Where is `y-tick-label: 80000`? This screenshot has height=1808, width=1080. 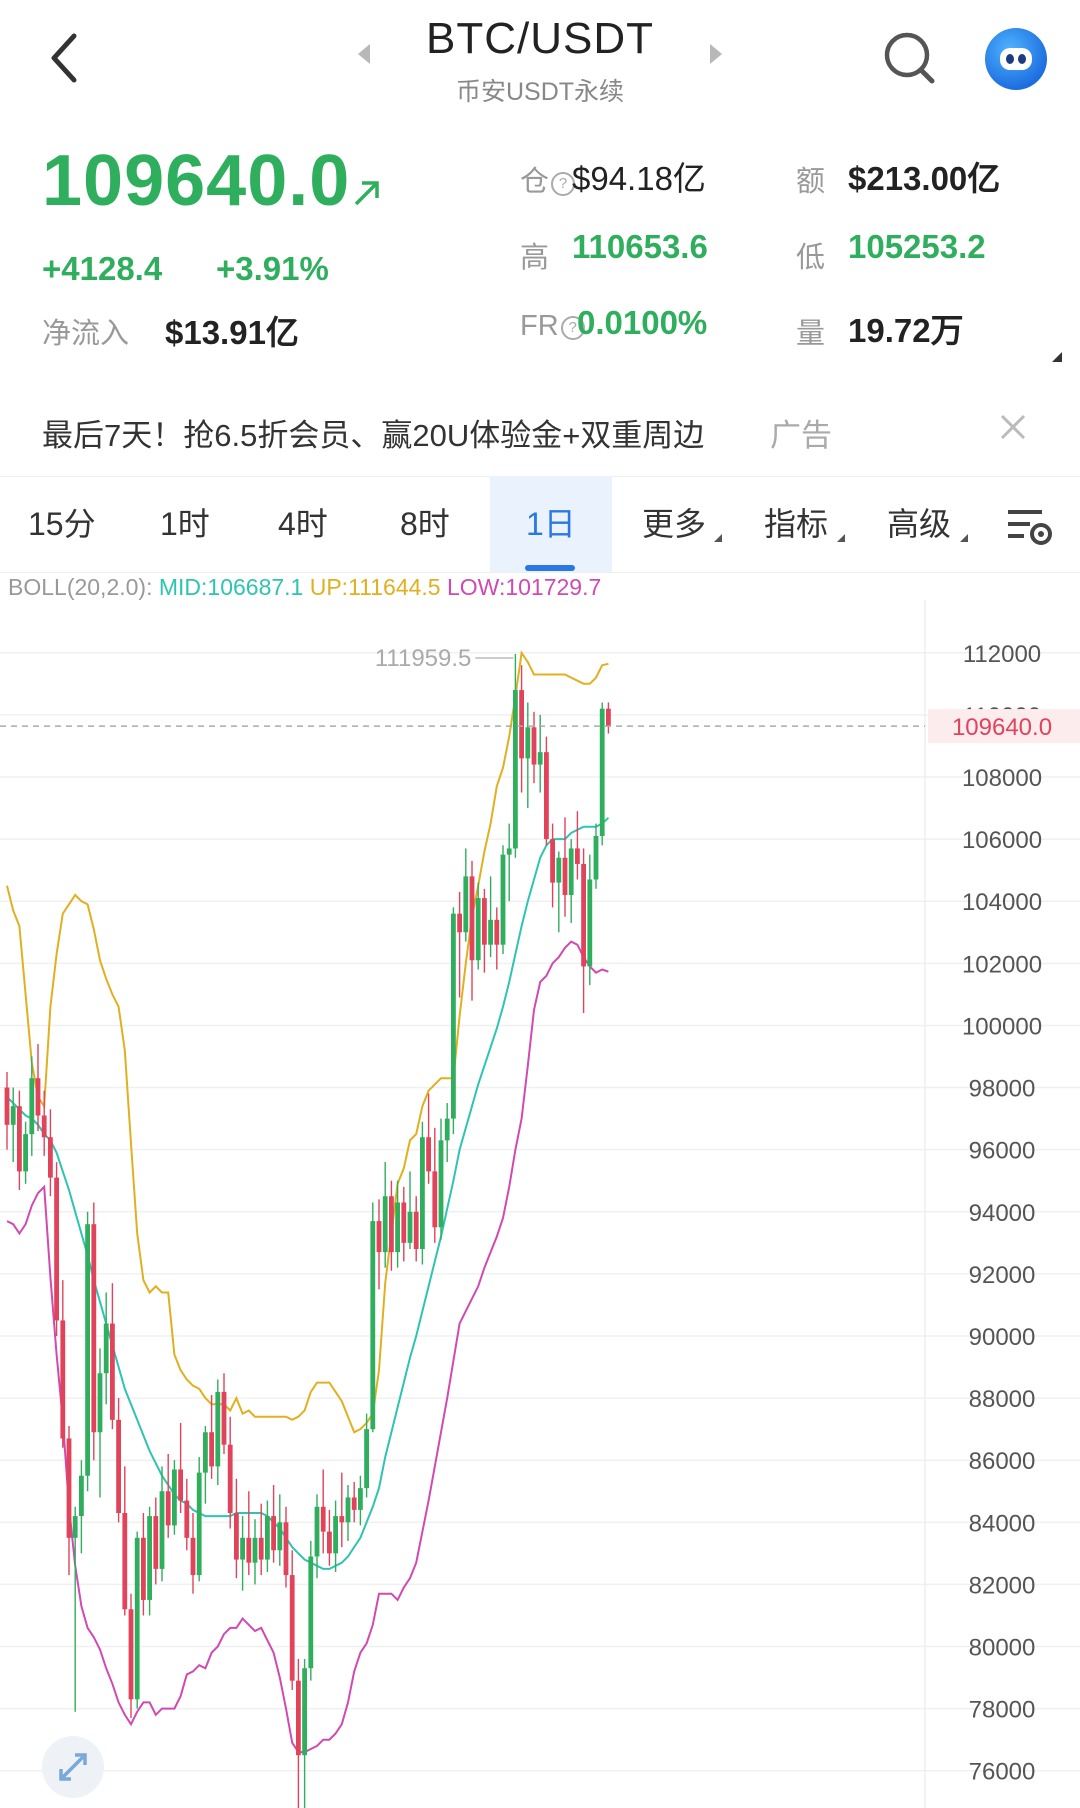 y-tick-label: 80000 is located at coordinates (1002, 1648).